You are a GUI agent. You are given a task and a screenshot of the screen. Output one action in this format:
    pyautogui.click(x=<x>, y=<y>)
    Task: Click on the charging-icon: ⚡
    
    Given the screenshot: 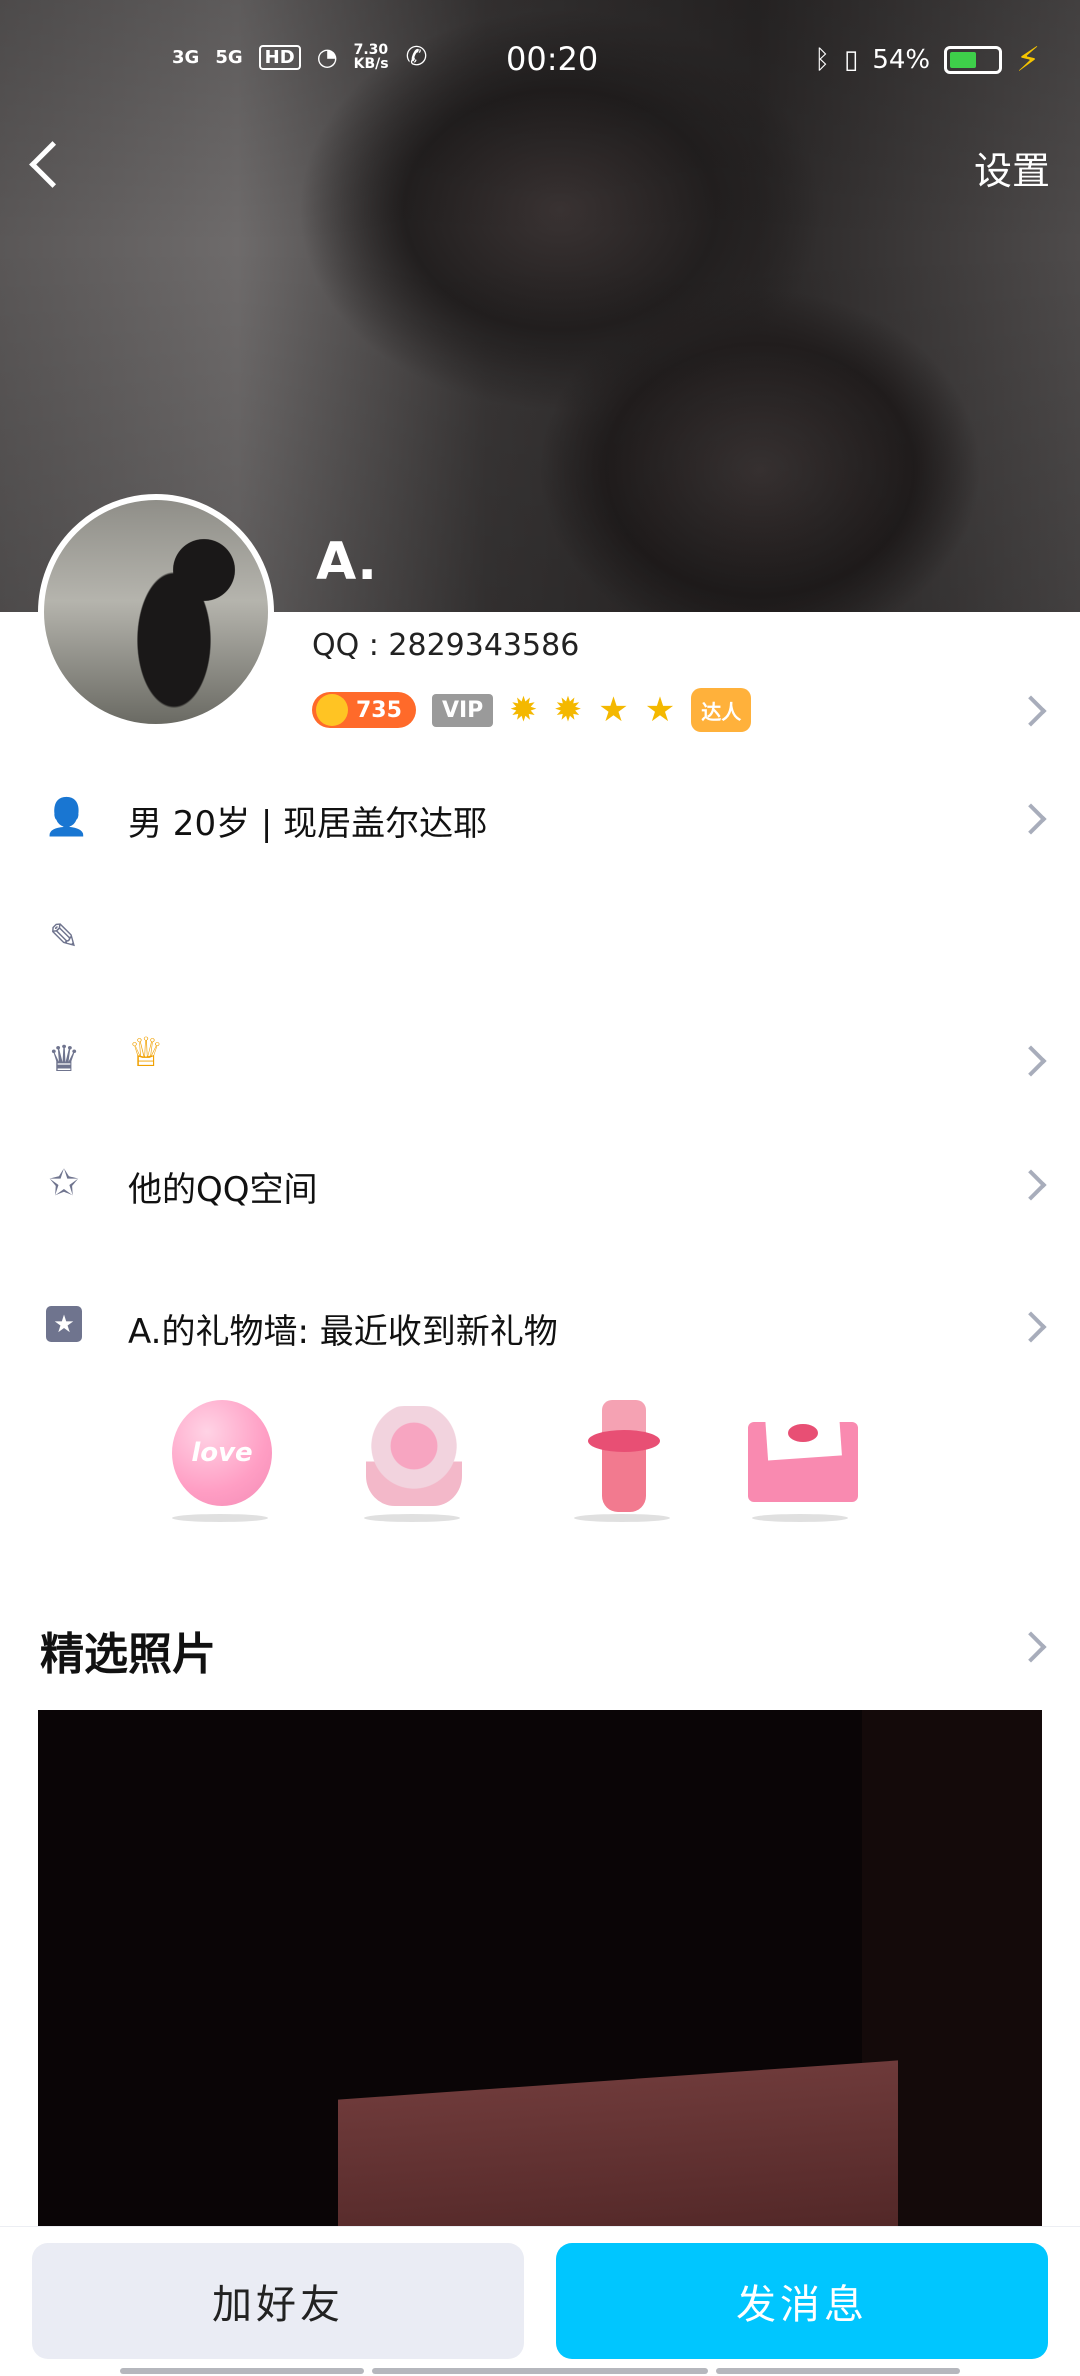 What is the action you would take?
    pyautogui.click(x=1028, y=60)
    